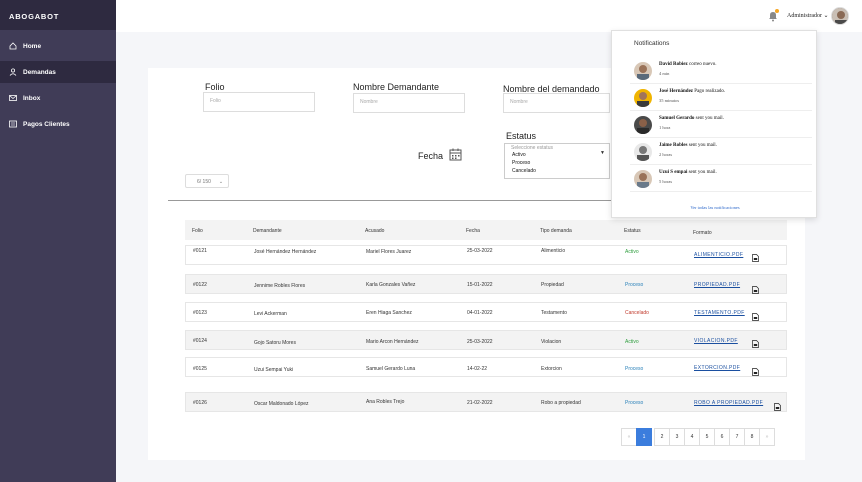  Describe the element at coordinates (389, 313) in the screenshot. I see `cell-acusado: Eren Hiaga Sanchez` at that location.